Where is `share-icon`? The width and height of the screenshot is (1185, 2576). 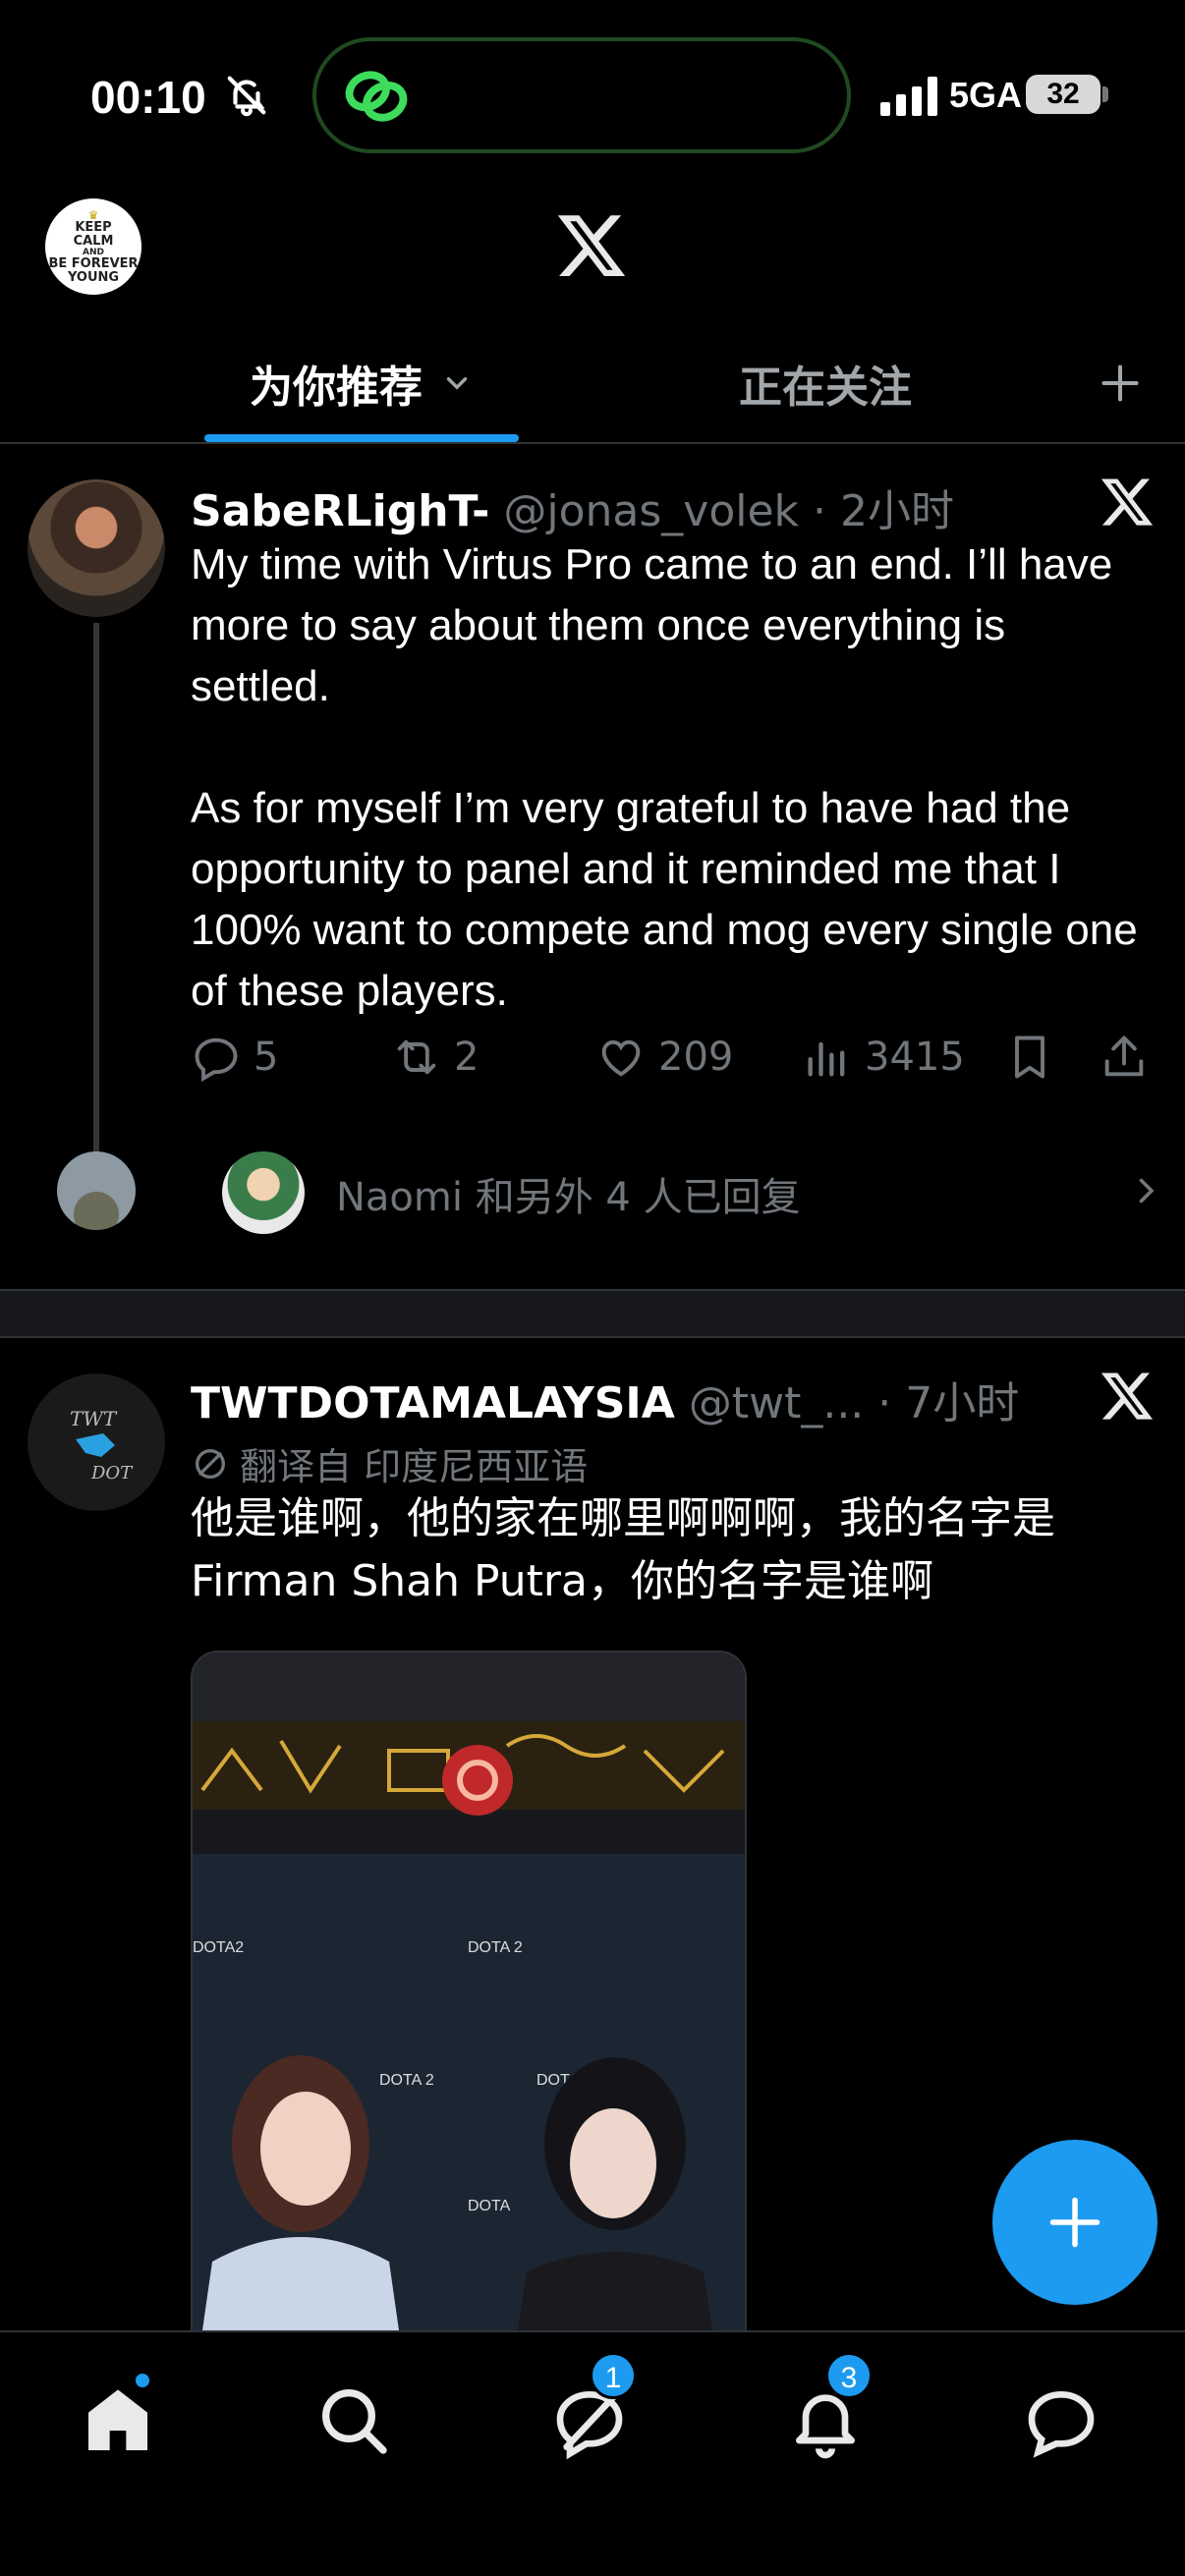
share-icon is located at coordinates (1124, 1056).